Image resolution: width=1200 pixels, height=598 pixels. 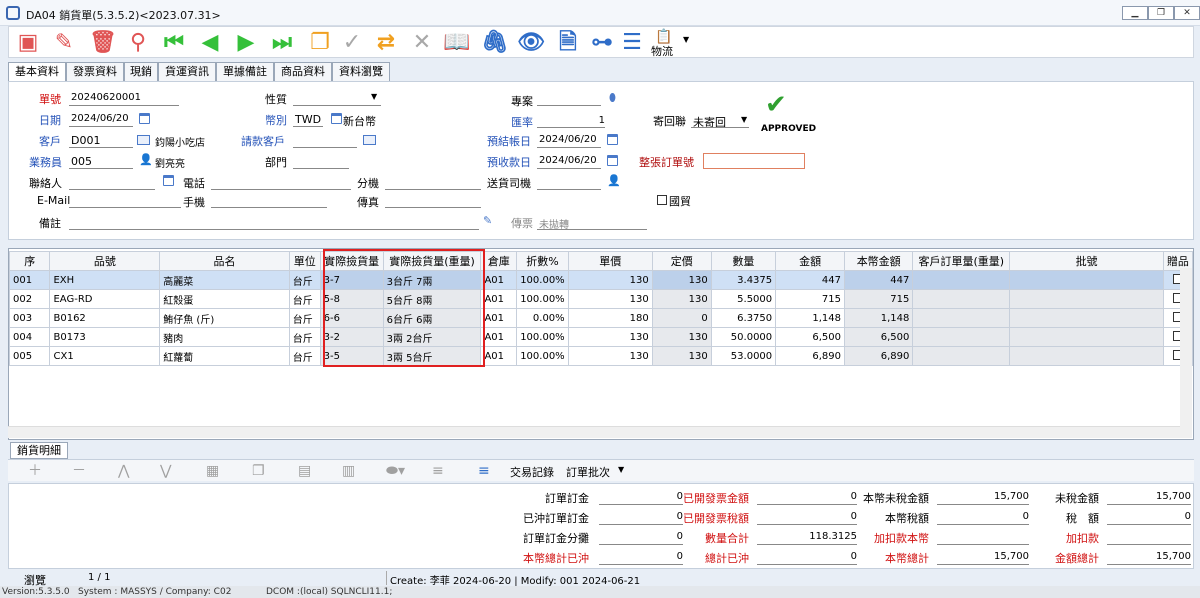 What do you see at coordinates (351, 299) in the screenshot?
I see `grid-cell-pick: 5-8` at bounding box center [351, 299].